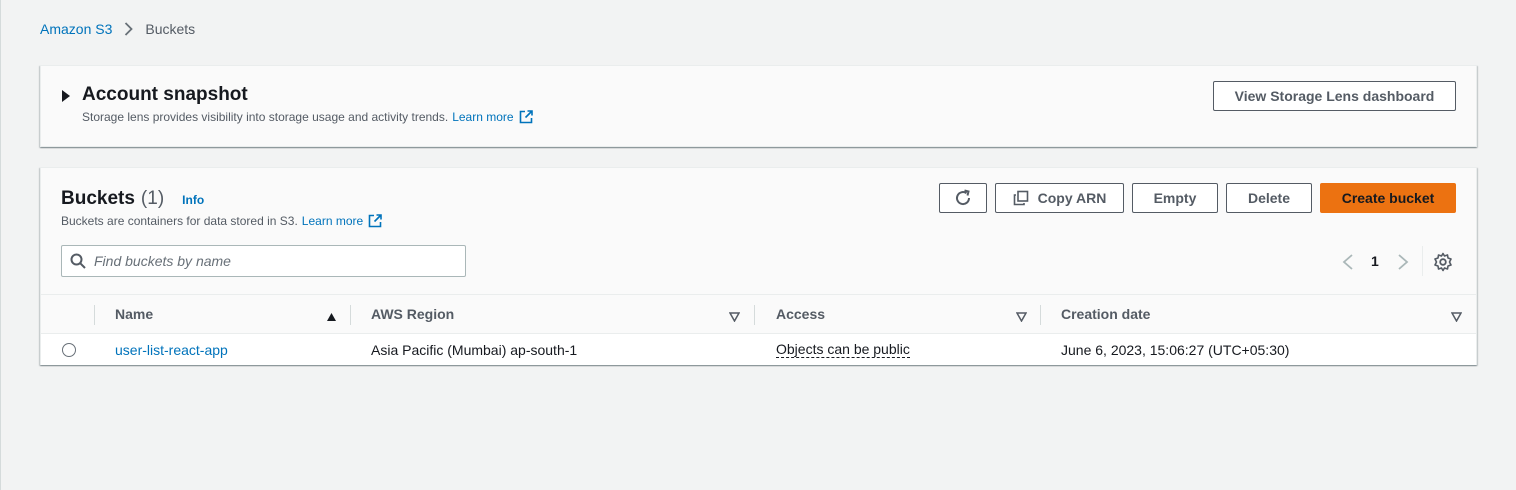 This screenshot has height=490, width=1516. I want to click on column-header-creation-date: Creation date, so click(1105, 314).